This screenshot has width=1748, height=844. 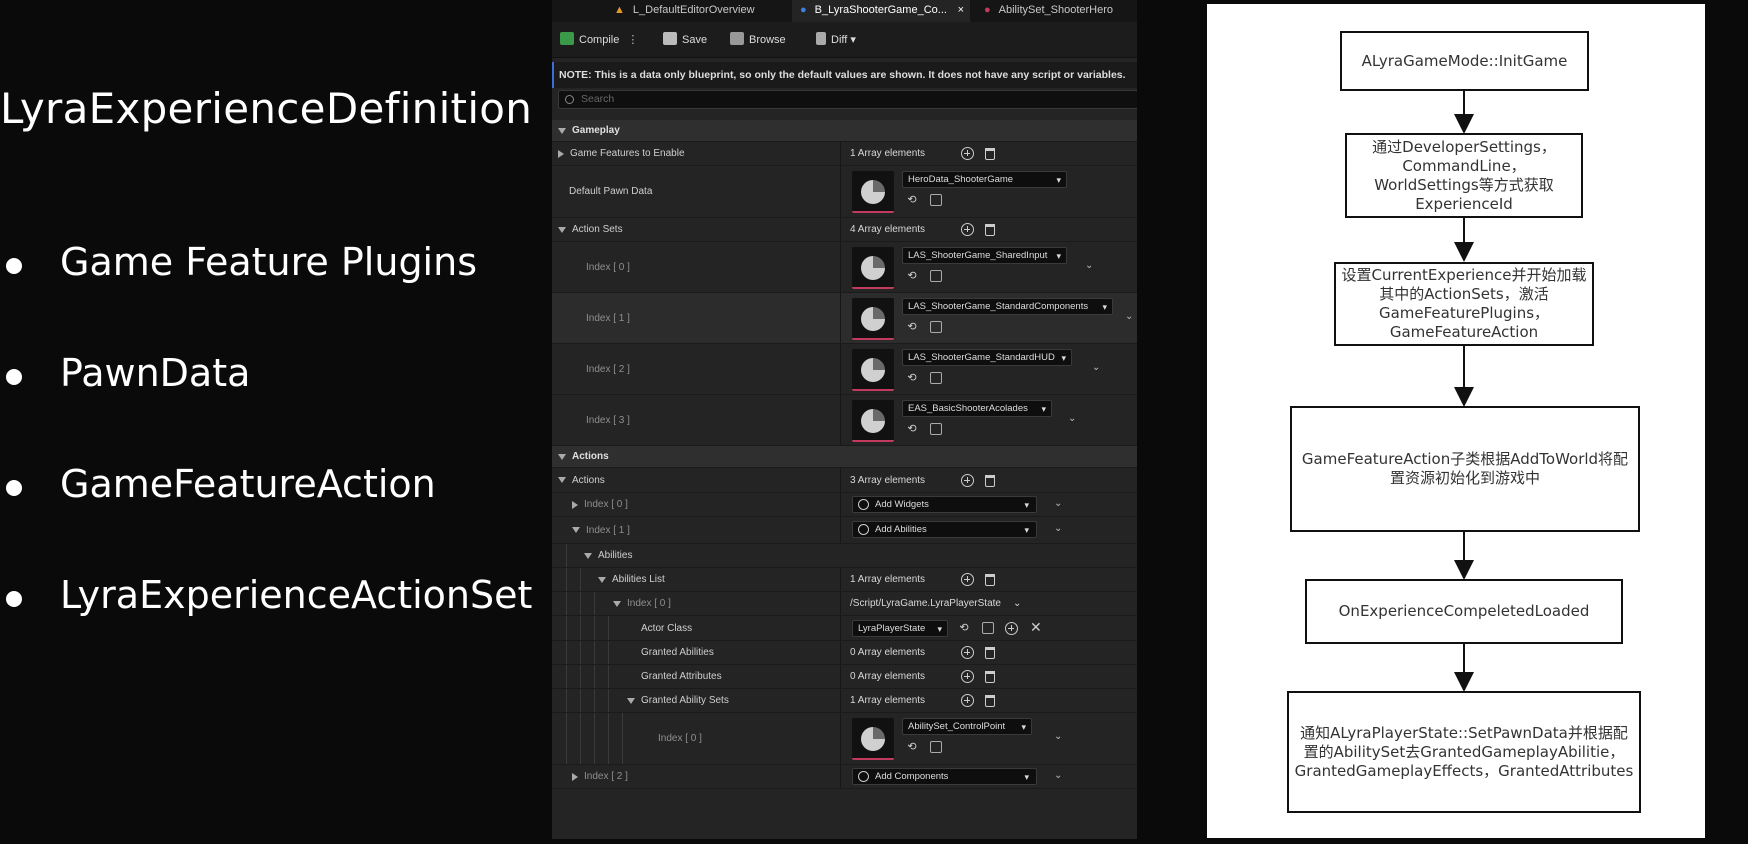 I want to click on compile-button: Compile ⋮, so click(x=599, y=40).